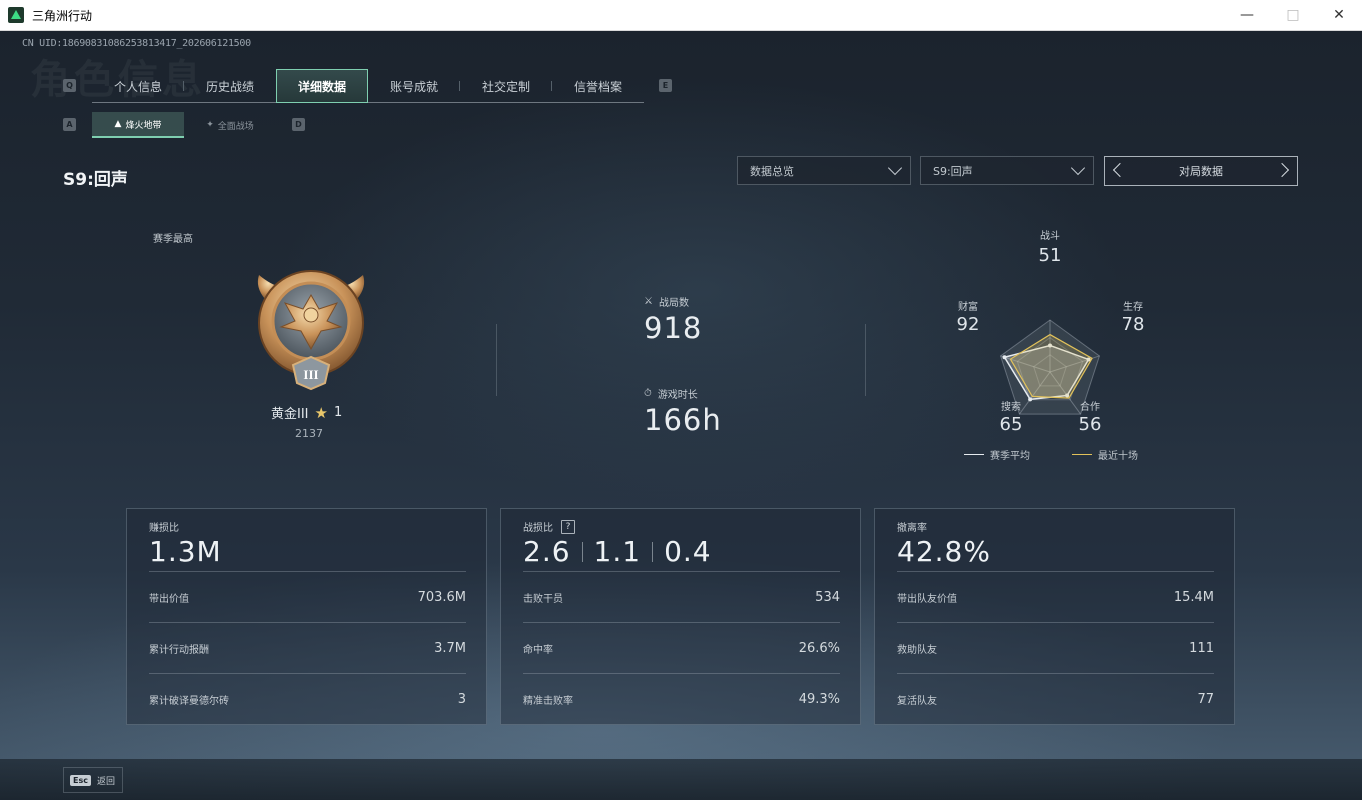  Describe the element at coordinates (210, 125) in the screenshot. I see `battlefield-mode-icon: ✦` at that location.